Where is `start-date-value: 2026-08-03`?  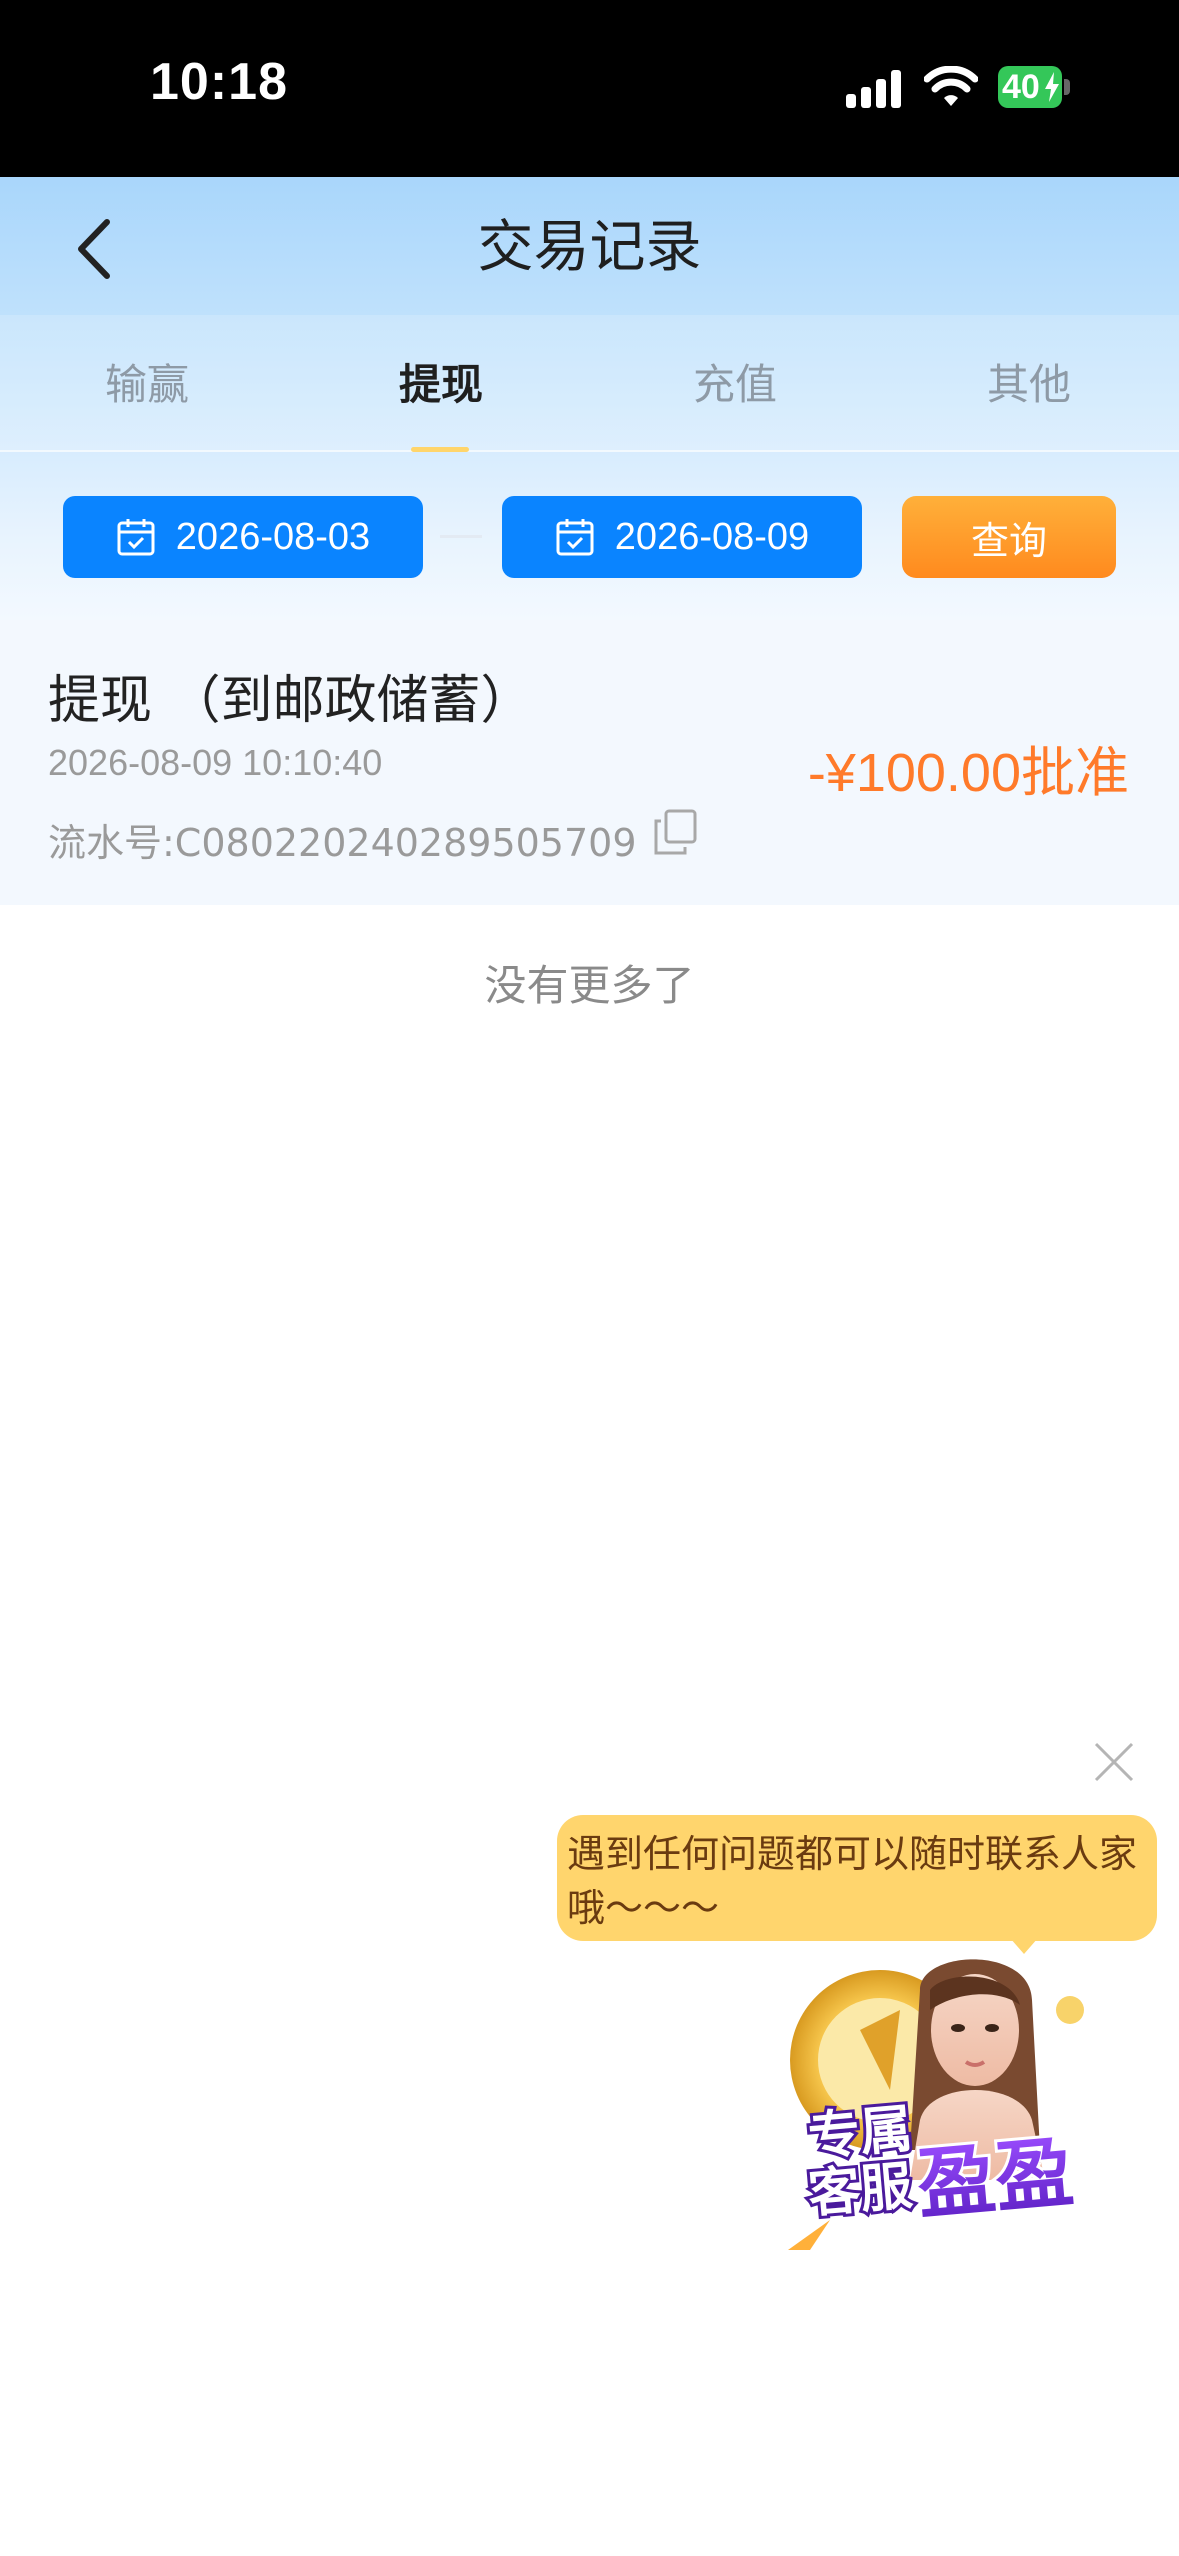
start-date-value: 2026-08-03 is located at coordinates (273, 536).